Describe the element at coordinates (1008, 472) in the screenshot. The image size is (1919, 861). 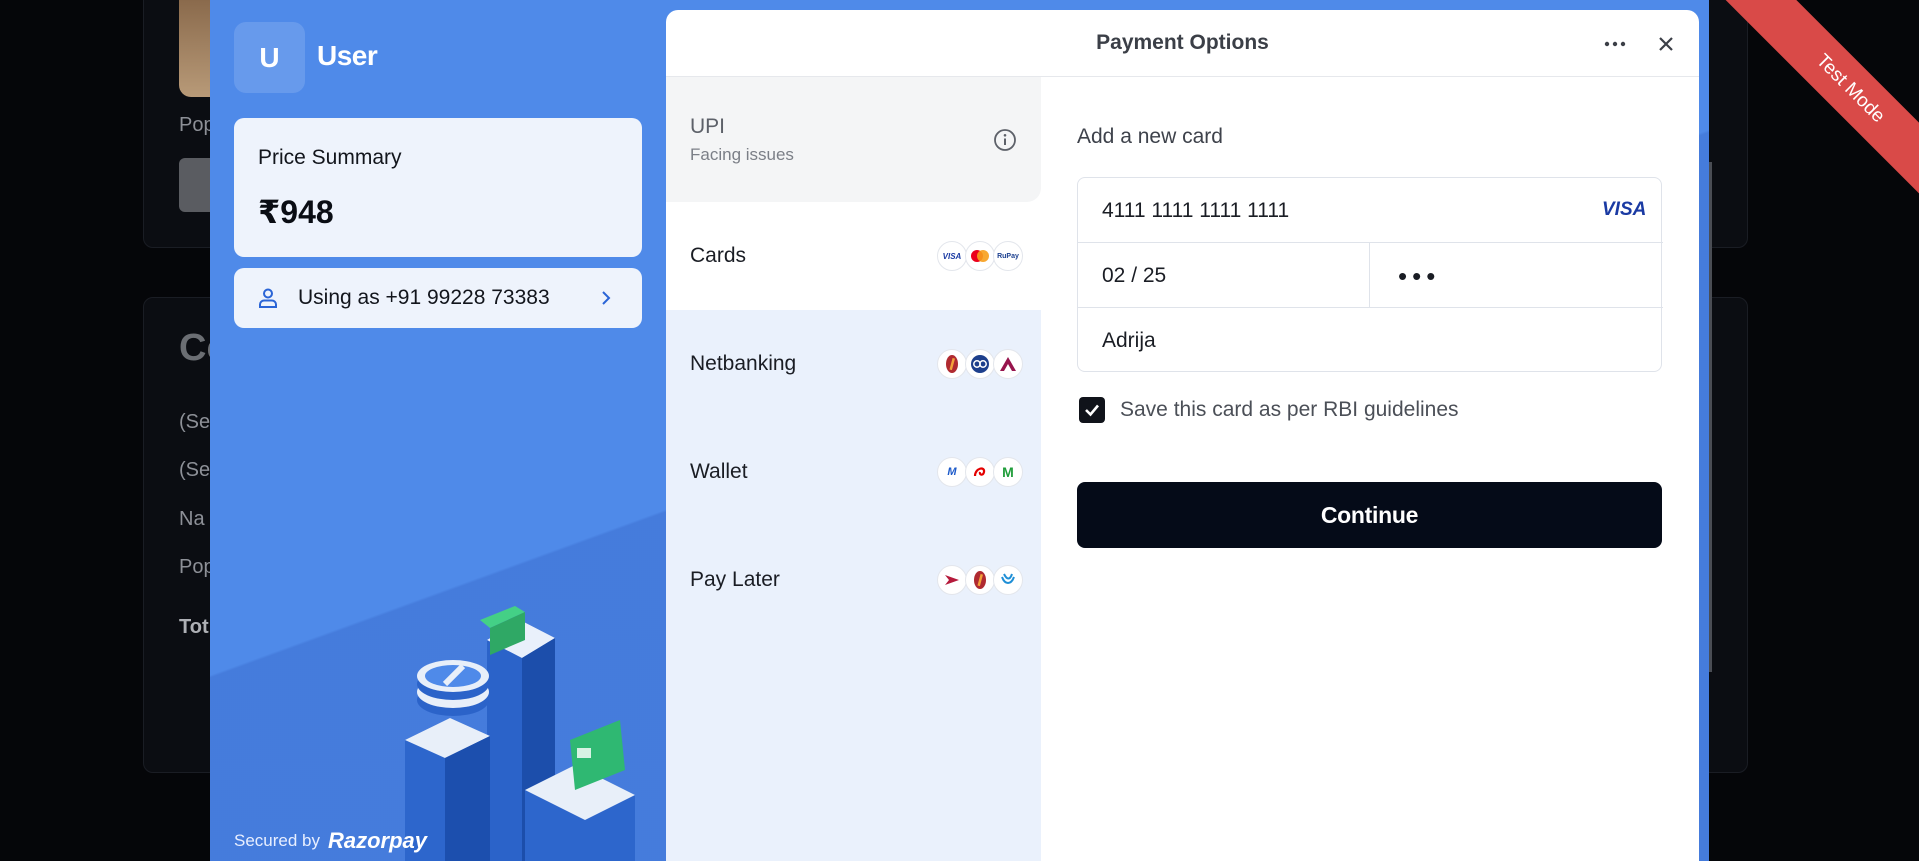
I see `jio-money-icon: M` at that location.